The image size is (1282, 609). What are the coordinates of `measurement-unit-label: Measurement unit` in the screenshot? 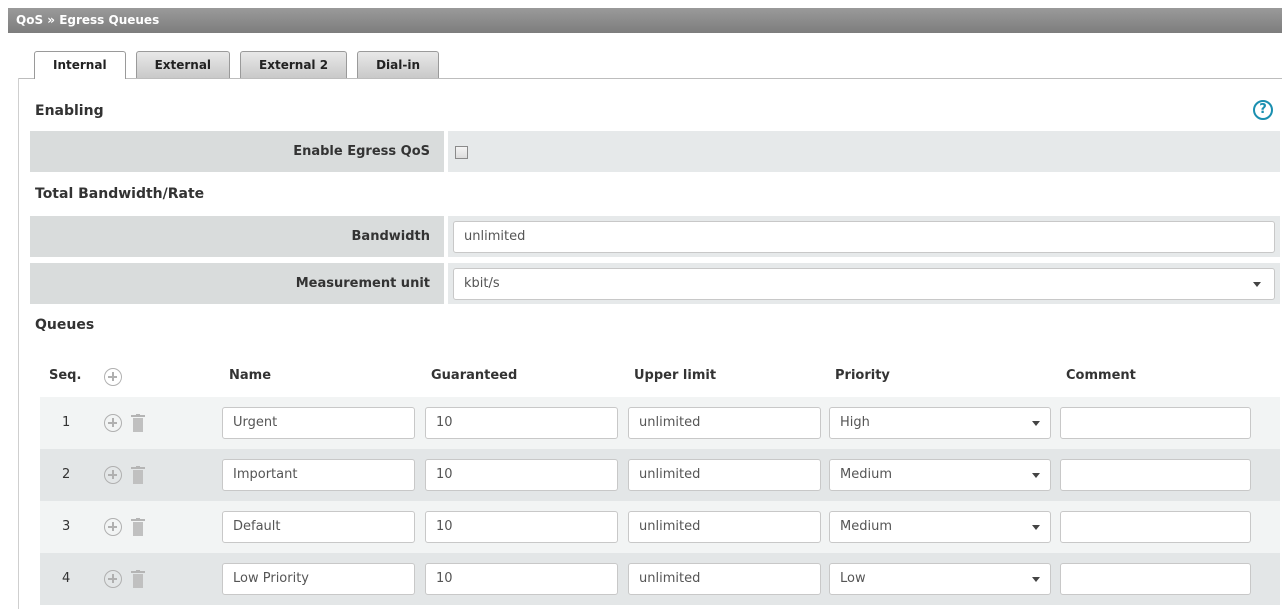 It's located at (237, 283).